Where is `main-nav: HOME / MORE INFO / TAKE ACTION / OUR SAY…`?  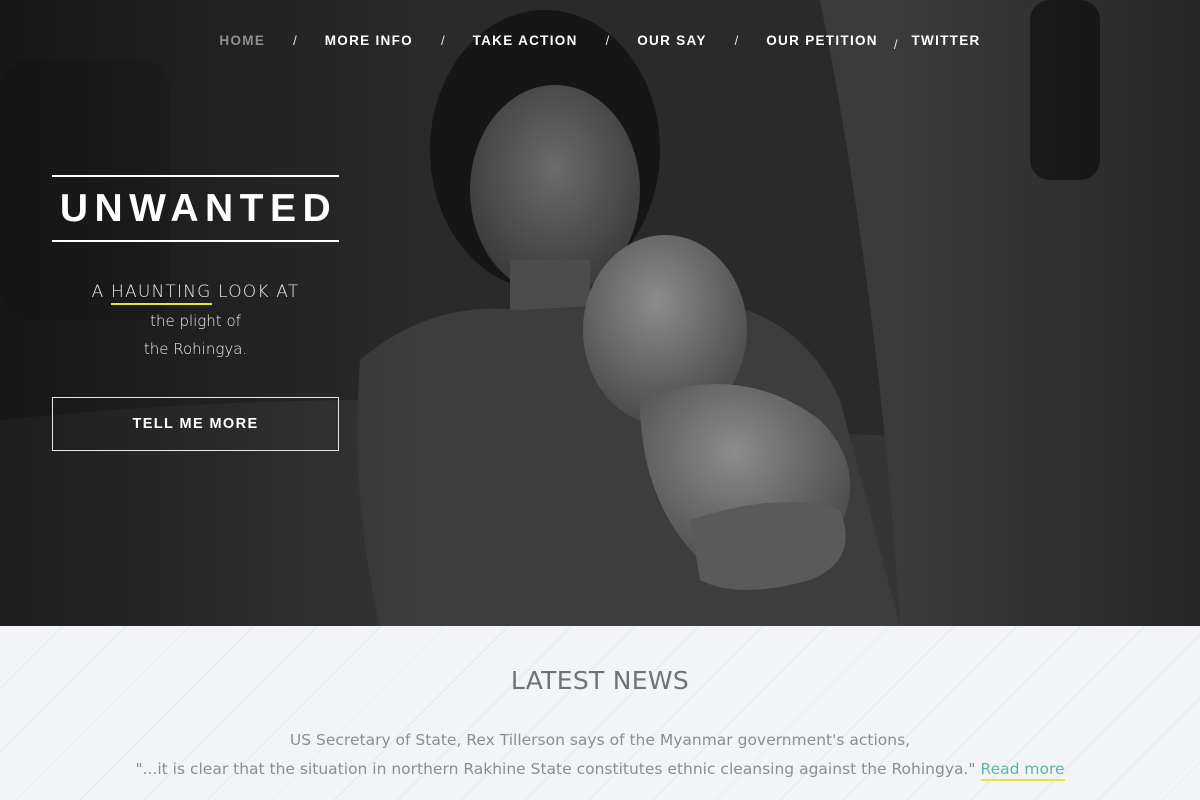
main-nav: HOME / MORE INFO / TAKE ACTION / OUR SAY… is located at coordinates (600, 41).